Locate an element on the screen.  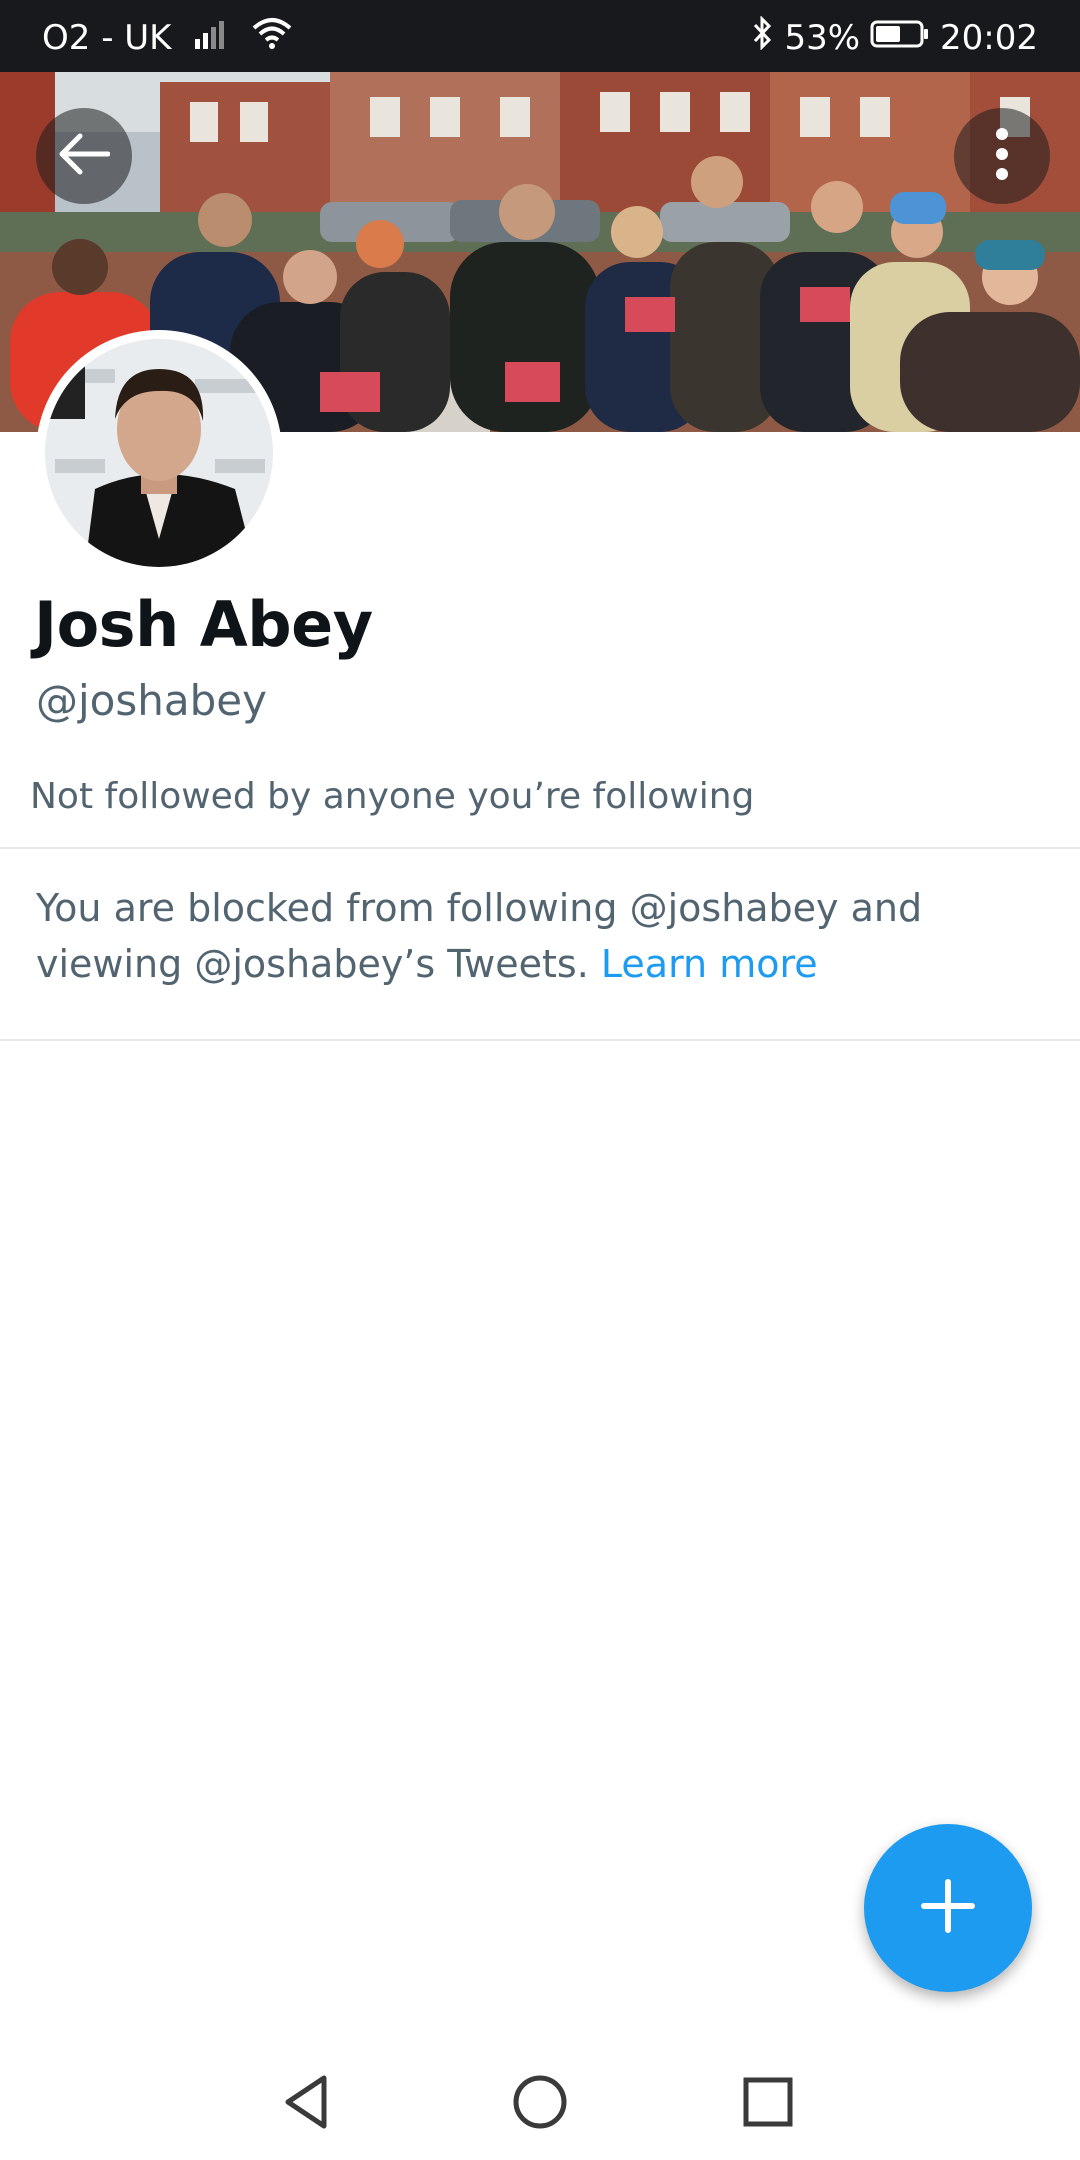
compose-tweet-button is located at coordinates (948, 1908).